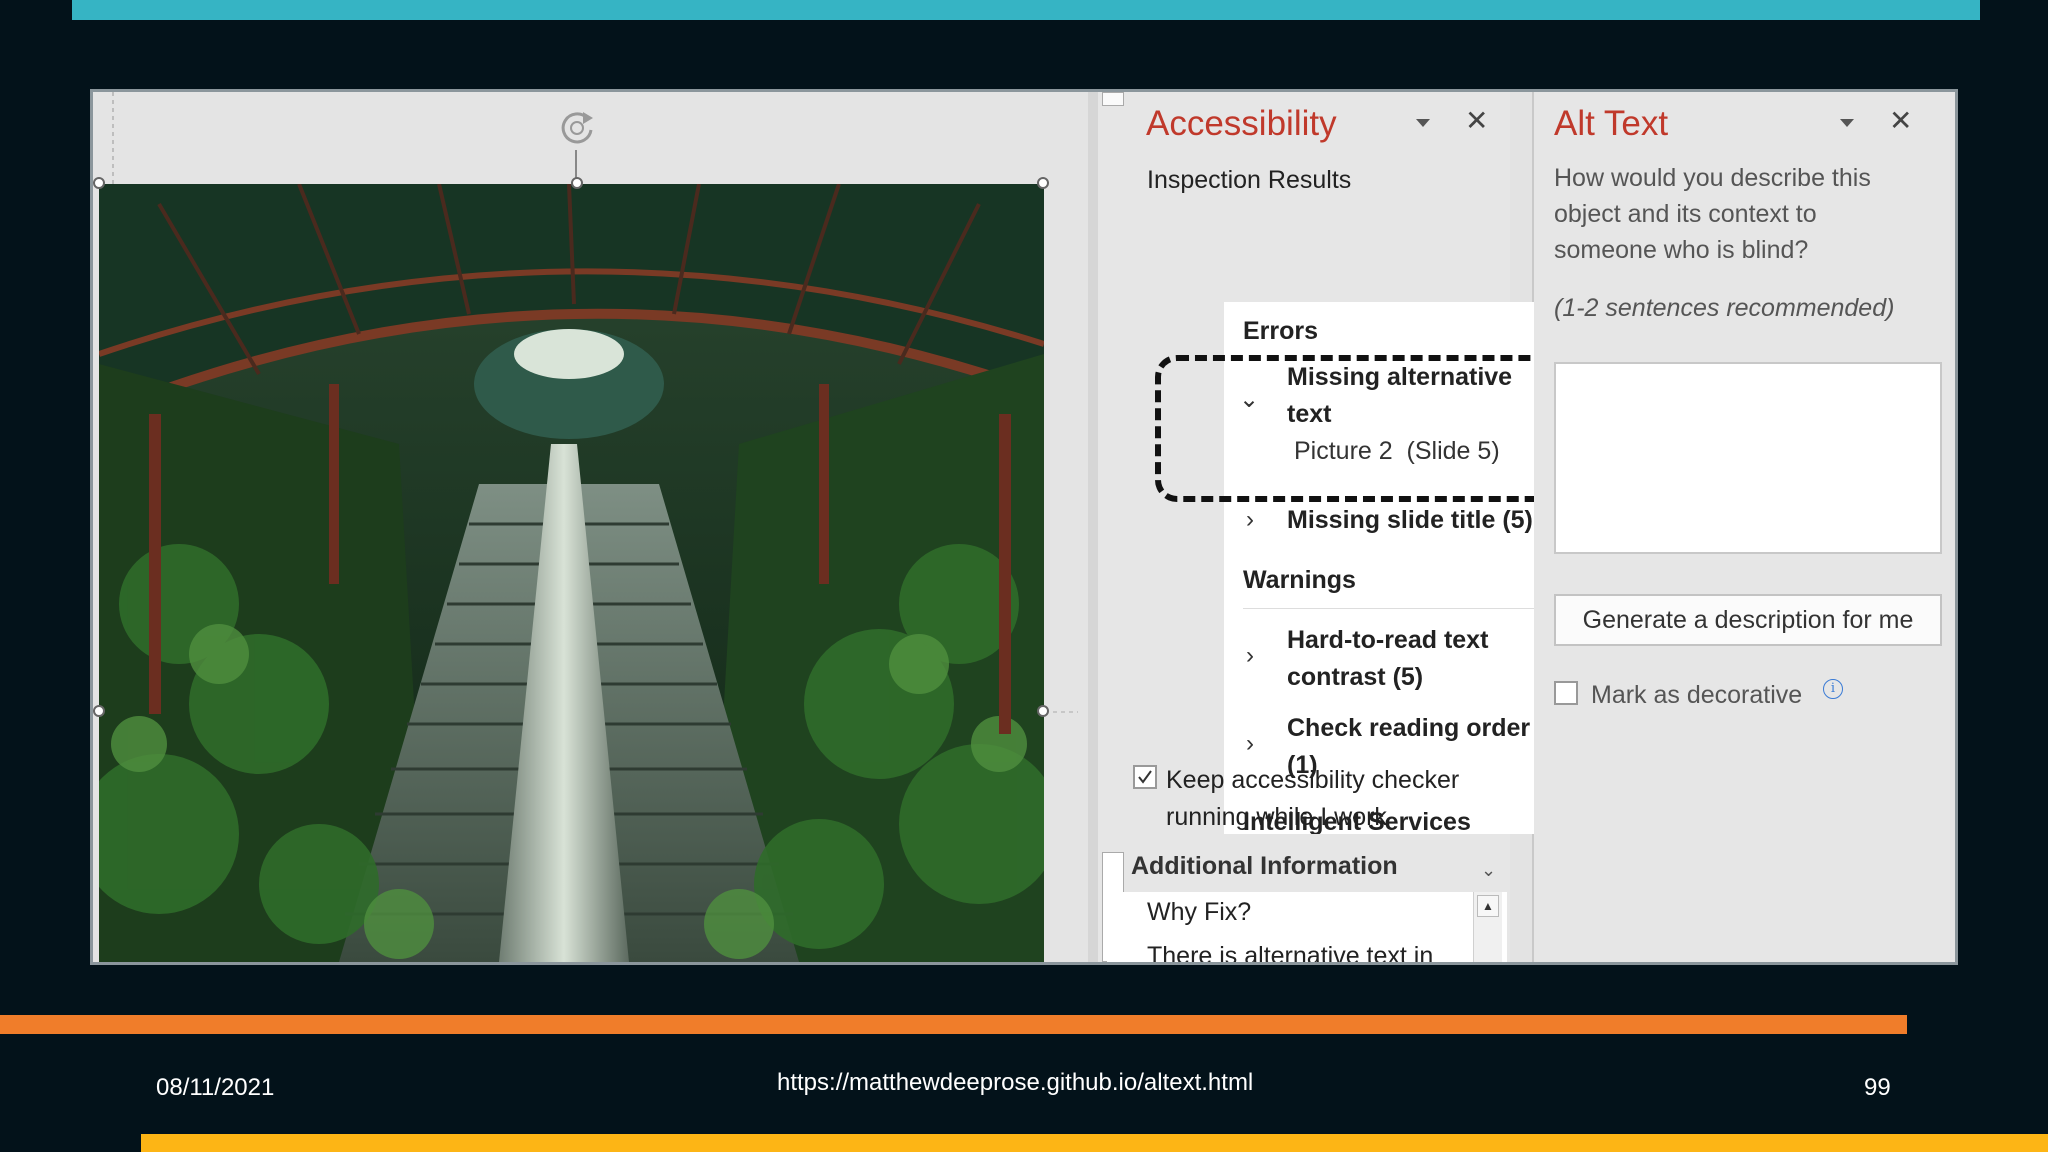  What do you see at coordinates (1409, 728) in the screenshot?
I see `warning-reading-order-line1: Check reading order` at bounding box center [1409, 728].